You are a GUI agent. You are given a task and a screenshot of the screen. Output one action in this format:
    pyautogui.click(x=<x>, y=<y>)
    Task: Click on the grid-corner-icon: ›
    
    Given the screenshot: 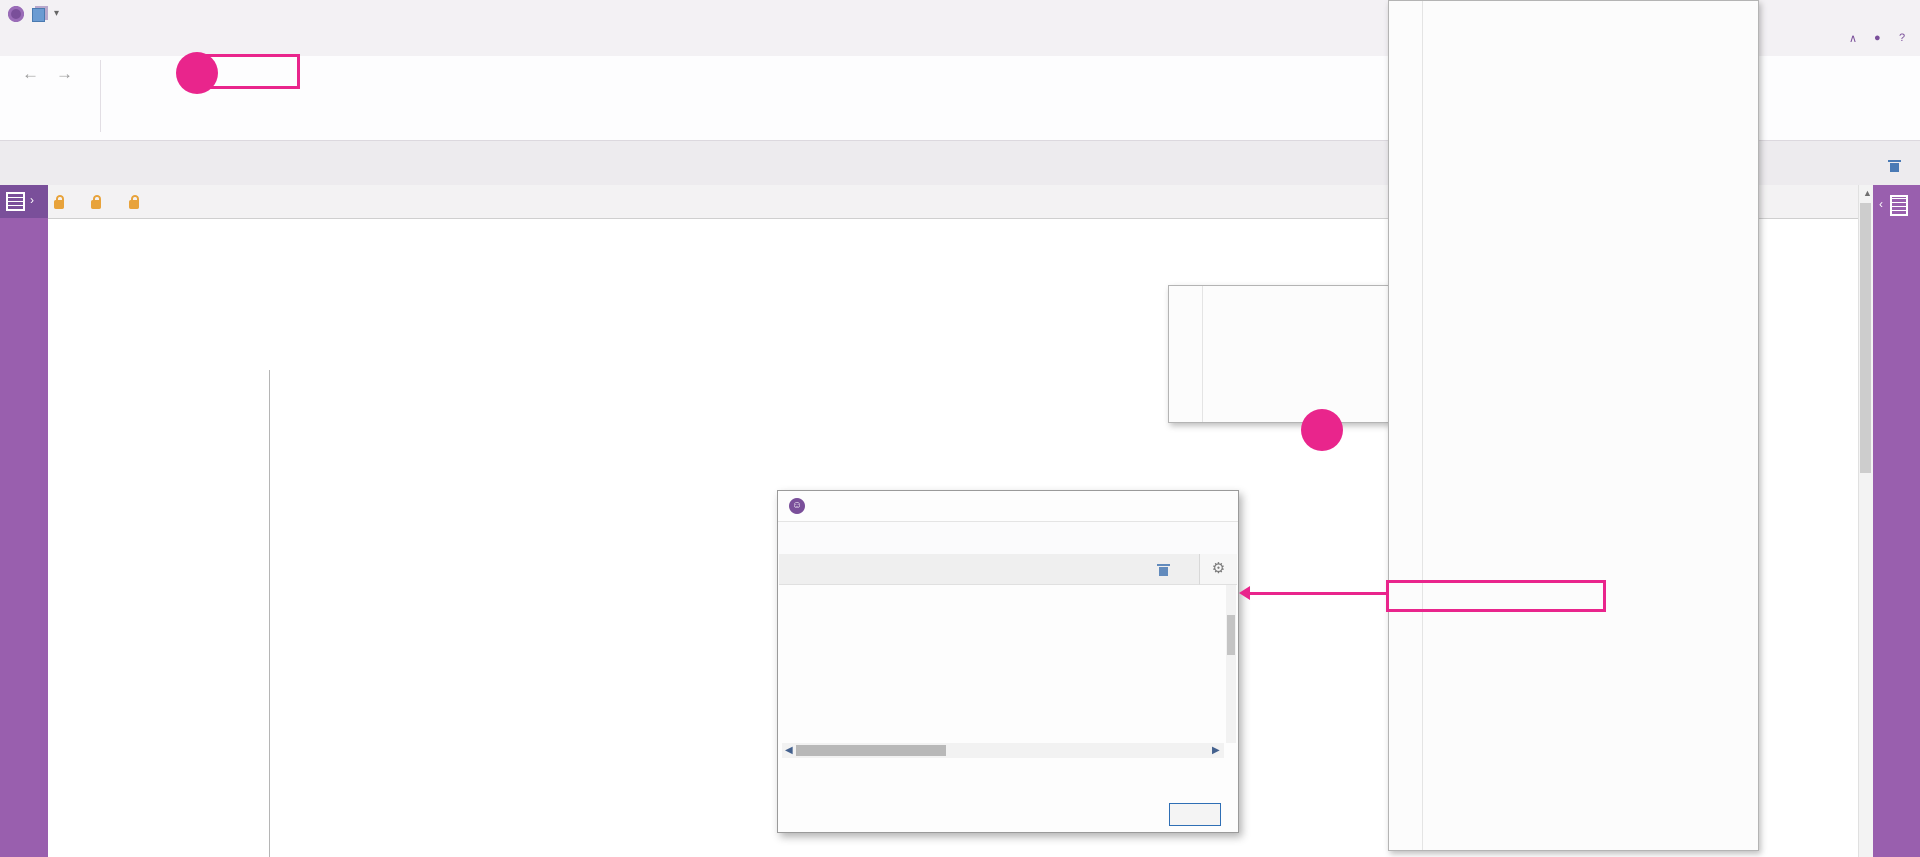 What is the action you would take?
    pyautogui.click(x=24, y=201)
    